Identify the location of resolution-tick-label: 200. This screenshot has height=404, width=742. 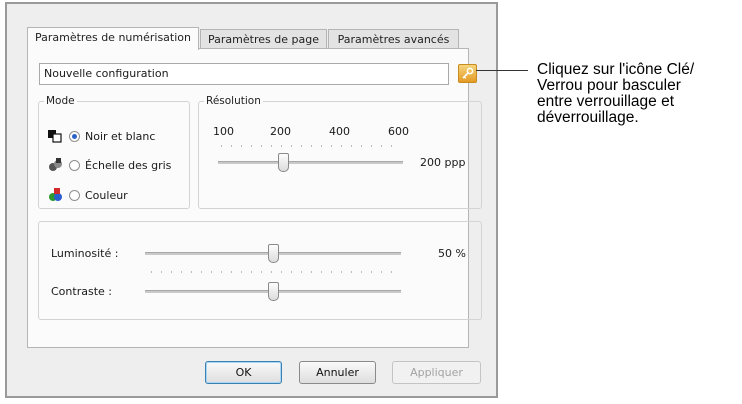
(280, 131).